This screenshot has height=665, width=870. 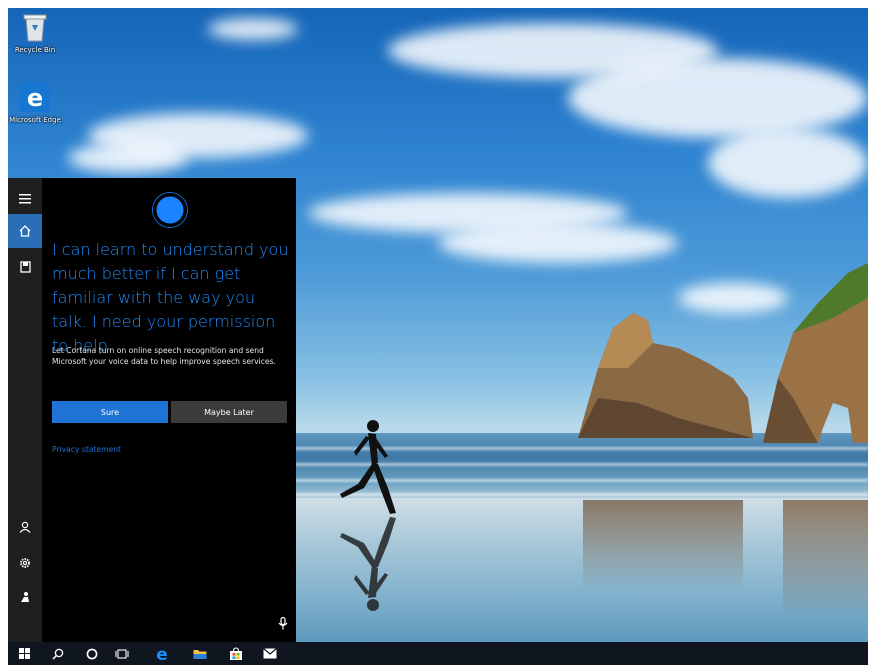 I want to click on cortana-left-rail, so click(x=25, y=410).